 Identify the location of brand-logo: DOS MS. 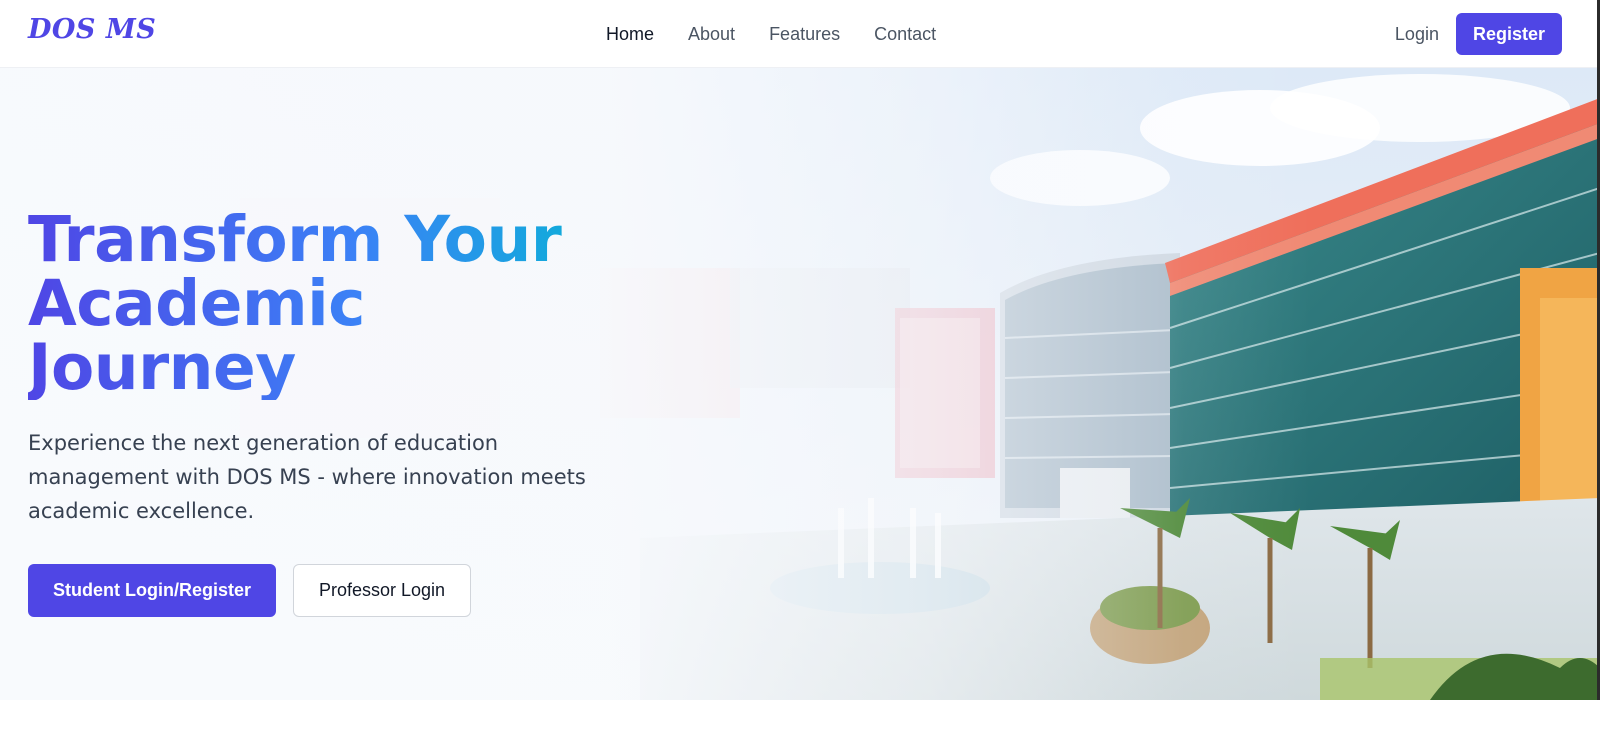
(92, 29).